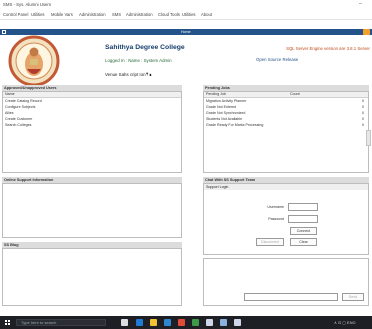 Image resolution: width=372 pixels, height=329 pixels. What do you see at coordinates (303, 219) in the screenshot?
I see `password-input` at bounding box center [303, 219].